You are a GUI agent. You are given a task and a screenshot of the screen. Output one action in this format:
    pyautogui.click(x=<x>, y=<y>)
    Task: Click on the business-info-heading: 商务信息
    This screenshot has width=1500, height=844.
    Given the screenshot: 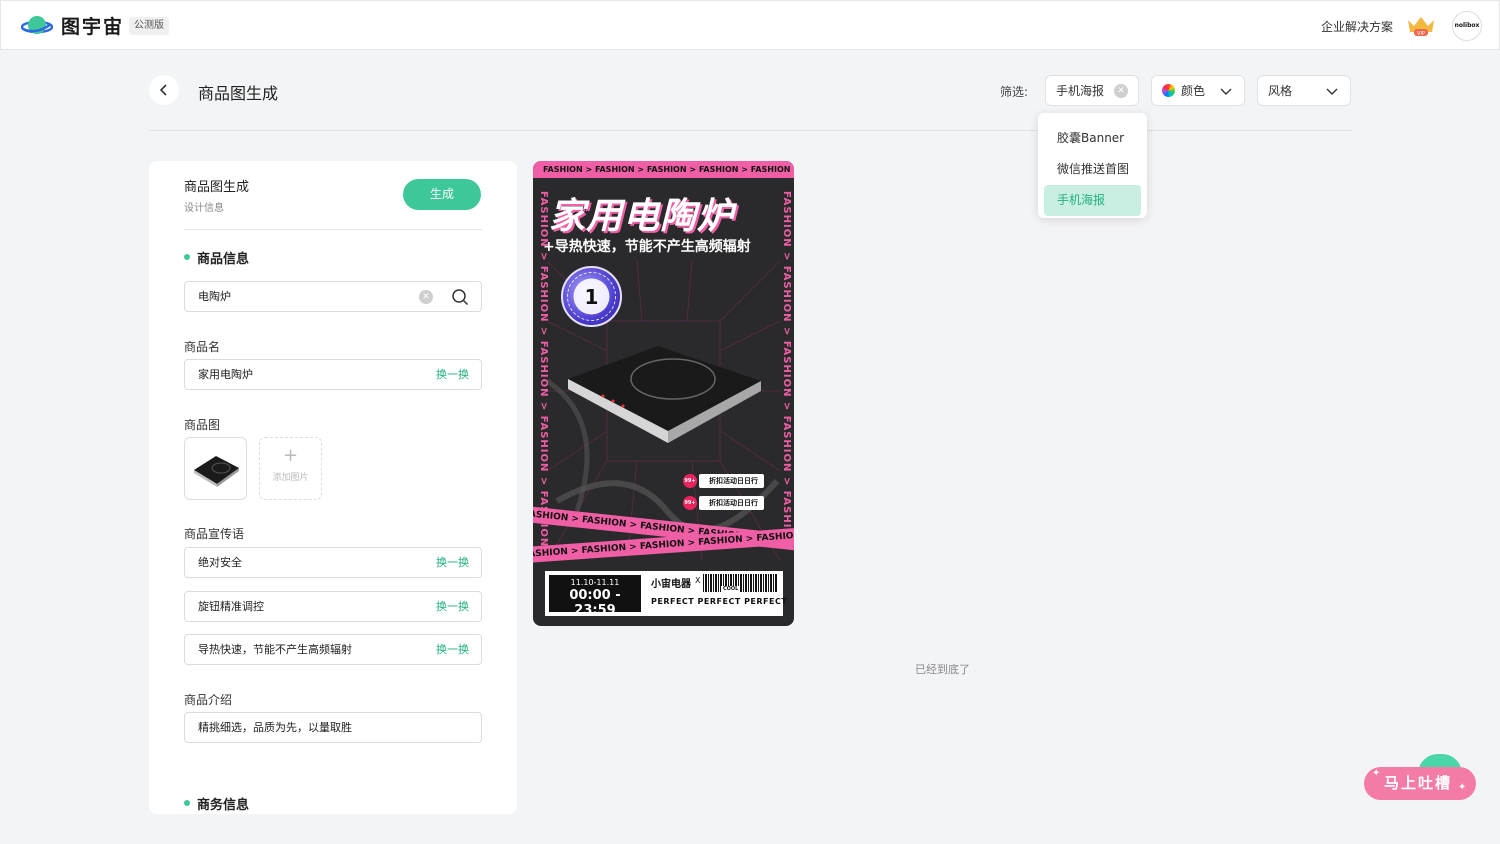 What is the action you would take?
    pyautogui.click(x=216, y=803)
    